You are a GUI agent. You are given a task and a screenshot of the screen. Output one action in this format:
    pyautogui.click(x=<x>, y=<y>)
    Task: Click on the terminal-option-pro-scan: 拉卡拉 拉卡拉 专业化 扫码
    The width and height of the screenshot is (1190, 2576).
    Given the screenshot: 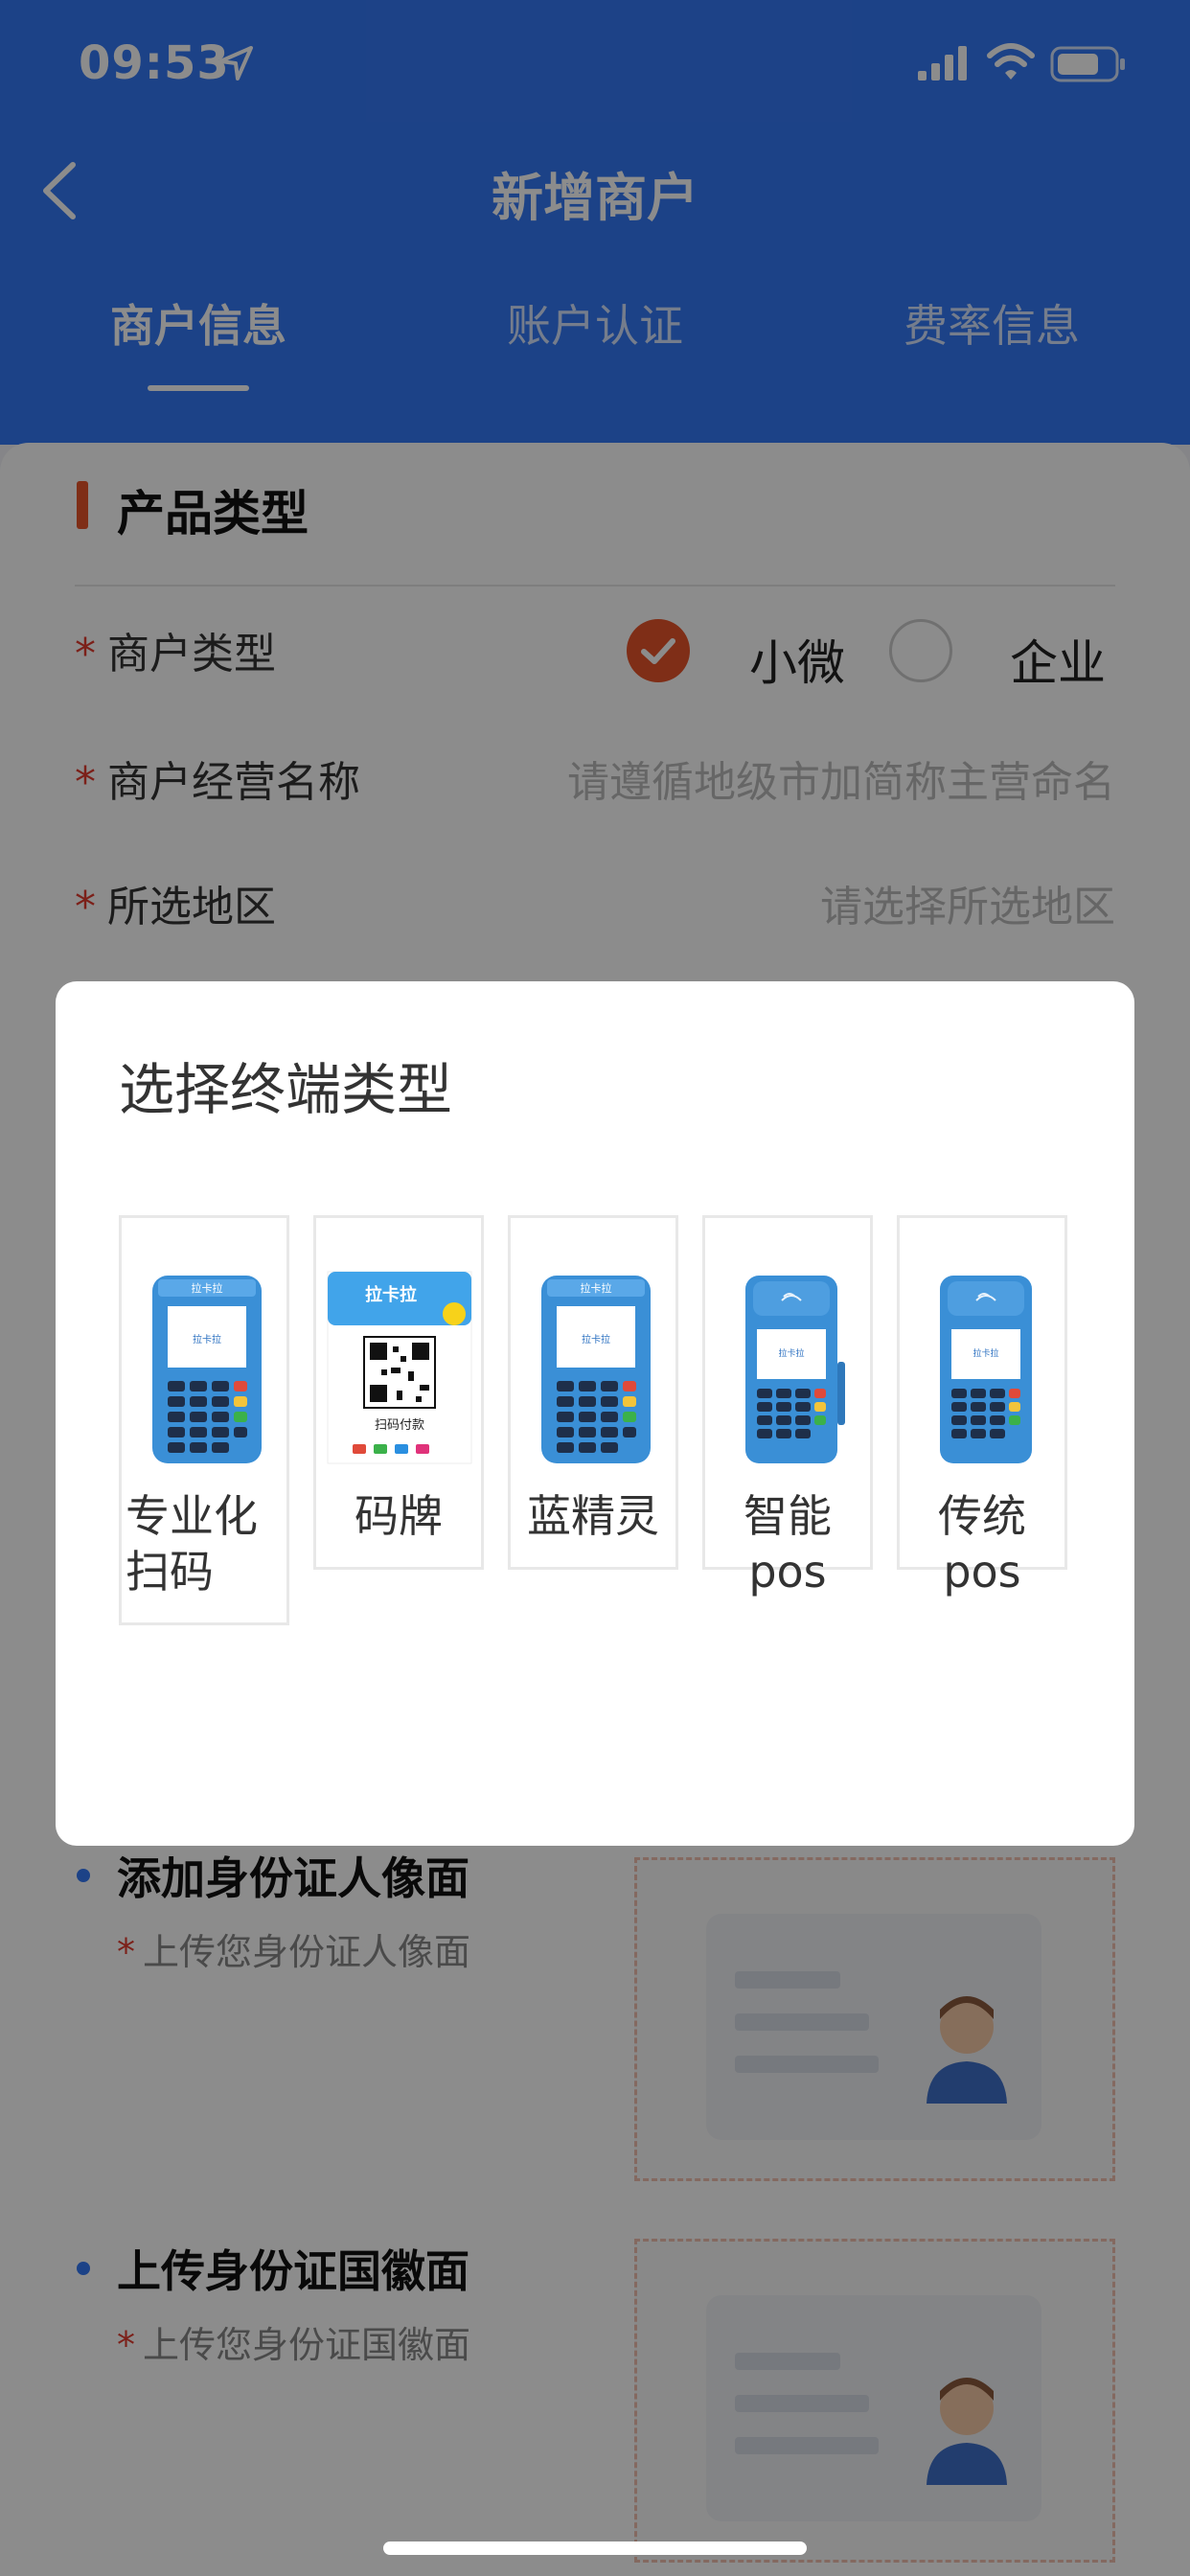 What is the action you would take?
    pyautogui.click(x=204, y=1420)
    